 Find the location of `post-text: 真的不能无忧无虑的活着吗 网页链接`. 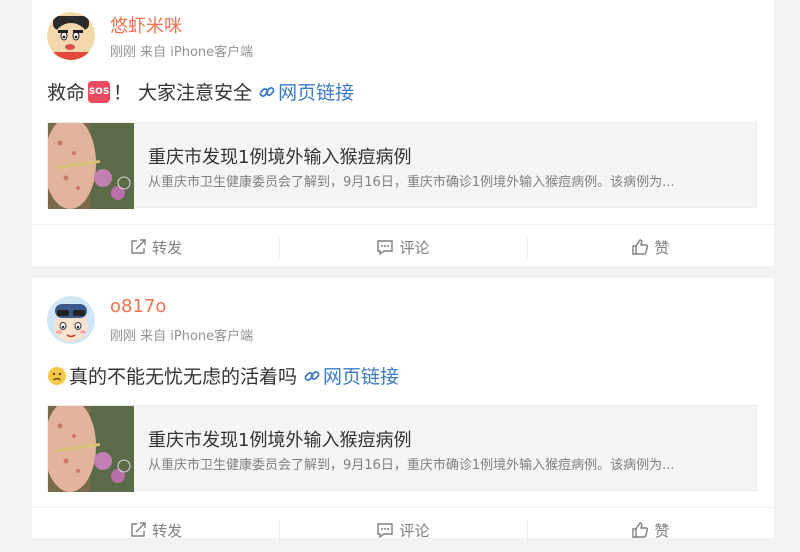

post-text: 真的不能无忧无虑的活着吗 网页链接 is located at coordinates (223, 375).